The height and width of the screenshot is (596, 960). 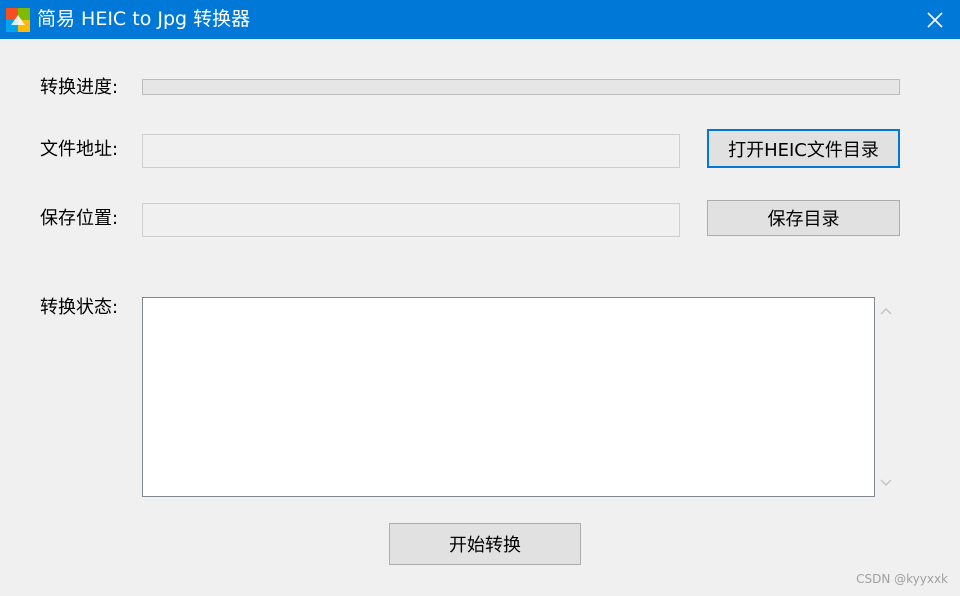 What do you see at coordinates (521, 87) in the screenshot?
I see `progress-bar` at bounding box center [521, 87].